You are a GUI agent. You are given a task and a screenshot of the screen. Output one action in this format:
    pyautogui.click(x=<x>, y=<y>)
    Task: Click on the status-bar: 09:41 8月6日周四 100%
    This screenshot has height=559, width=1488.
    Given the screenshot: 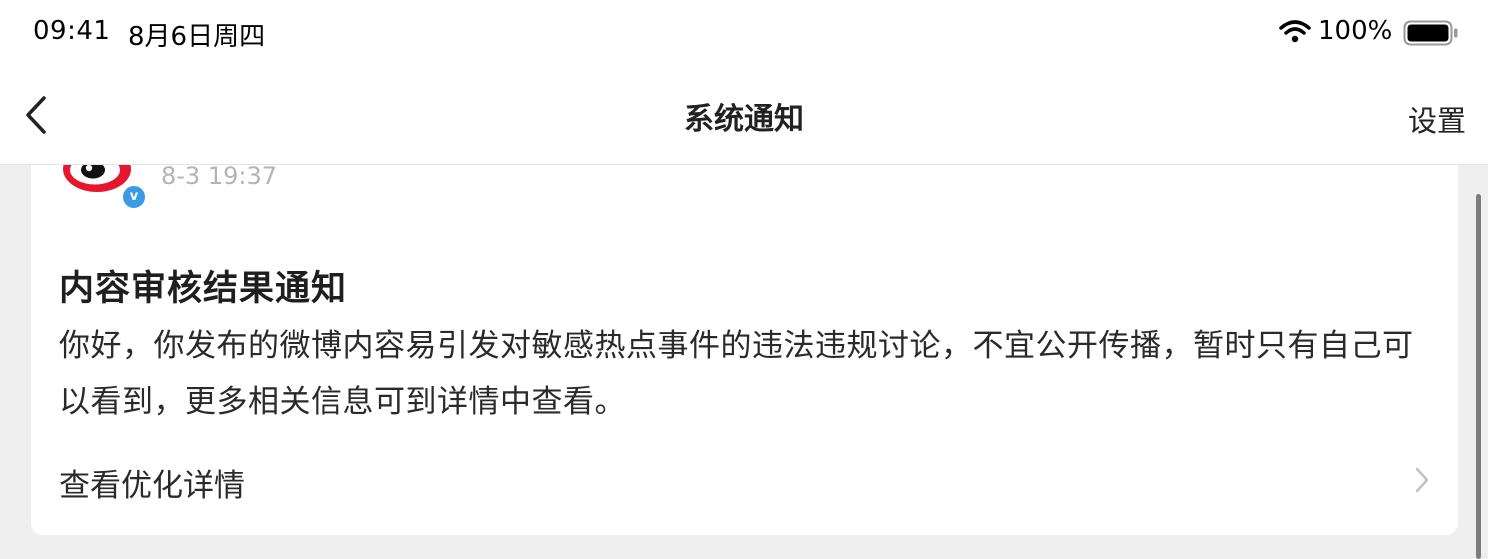 What is the action you would take?
    pyautogui.click(x=744, y=33)
    